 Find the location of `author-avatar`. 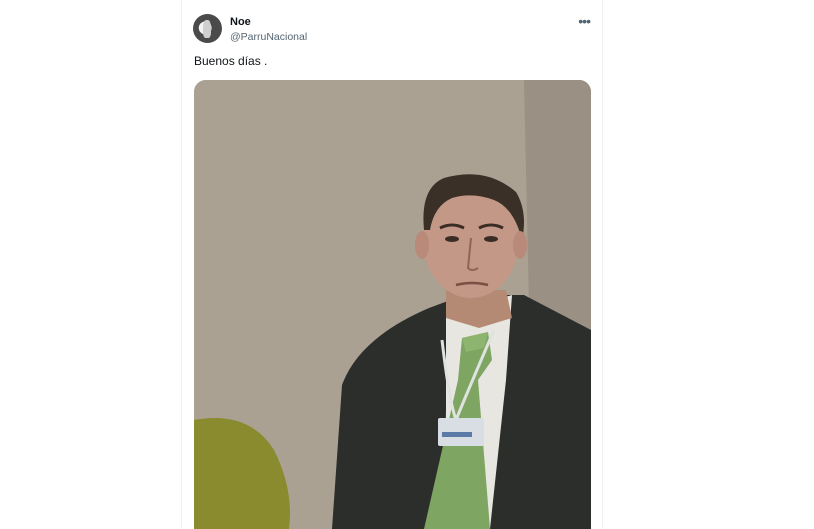

author-avatar is located at coordinates (207, 28).